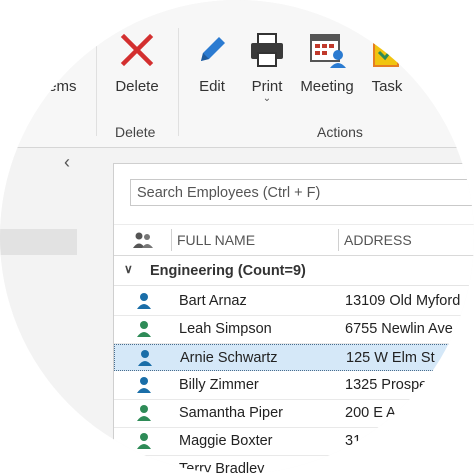 Image resolution: width=474 pixels, height=474 pixels. I want to click on table-row: Samantha Piper 200 E A, so click(294, 414).